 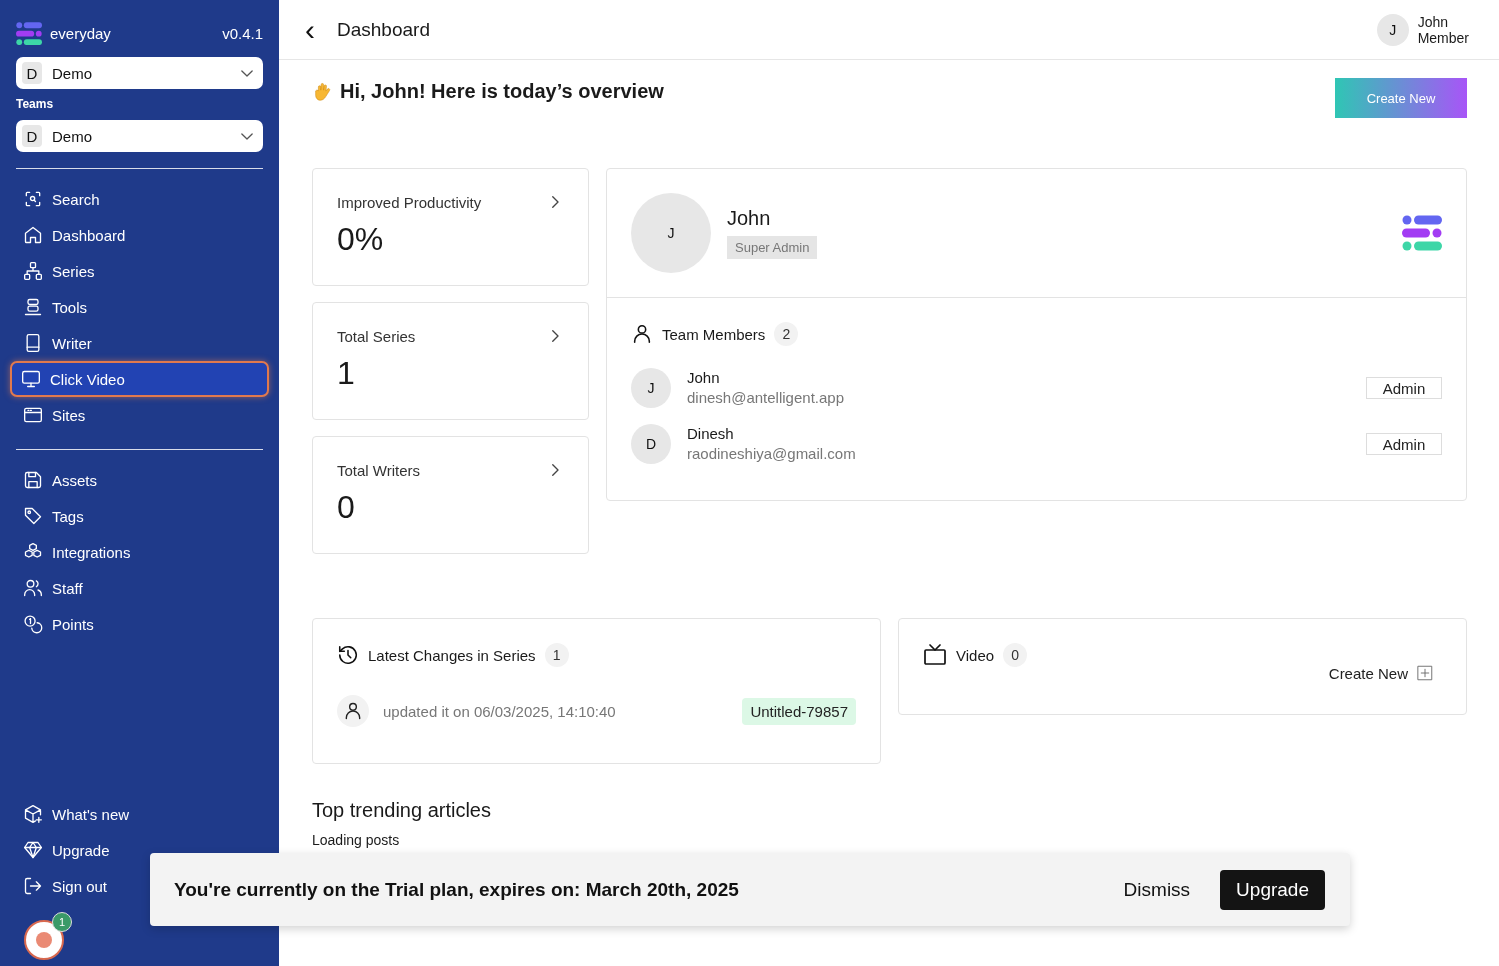 What do you see at coordinates (502, 91) in the screenshot?
I see `greeting-heading: Hi, John! Here is today’s overview` at bounding box center [502, 91].